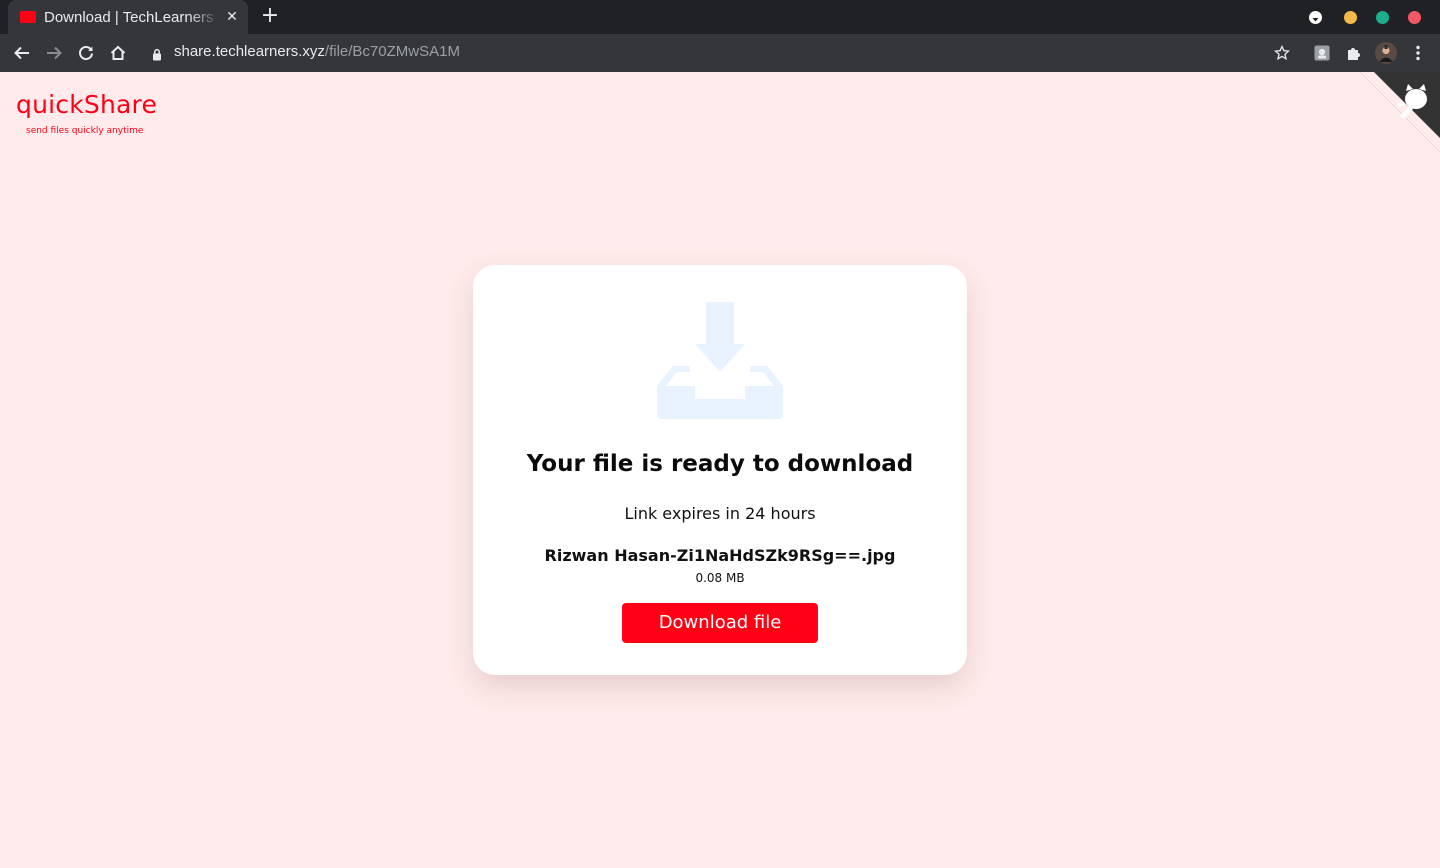 This screenshot has width=1440, height=868. What do you see at coordinates (270, 17) in the screenshot?
I see `new-tab-button: +` at bounding box center [270, 17].